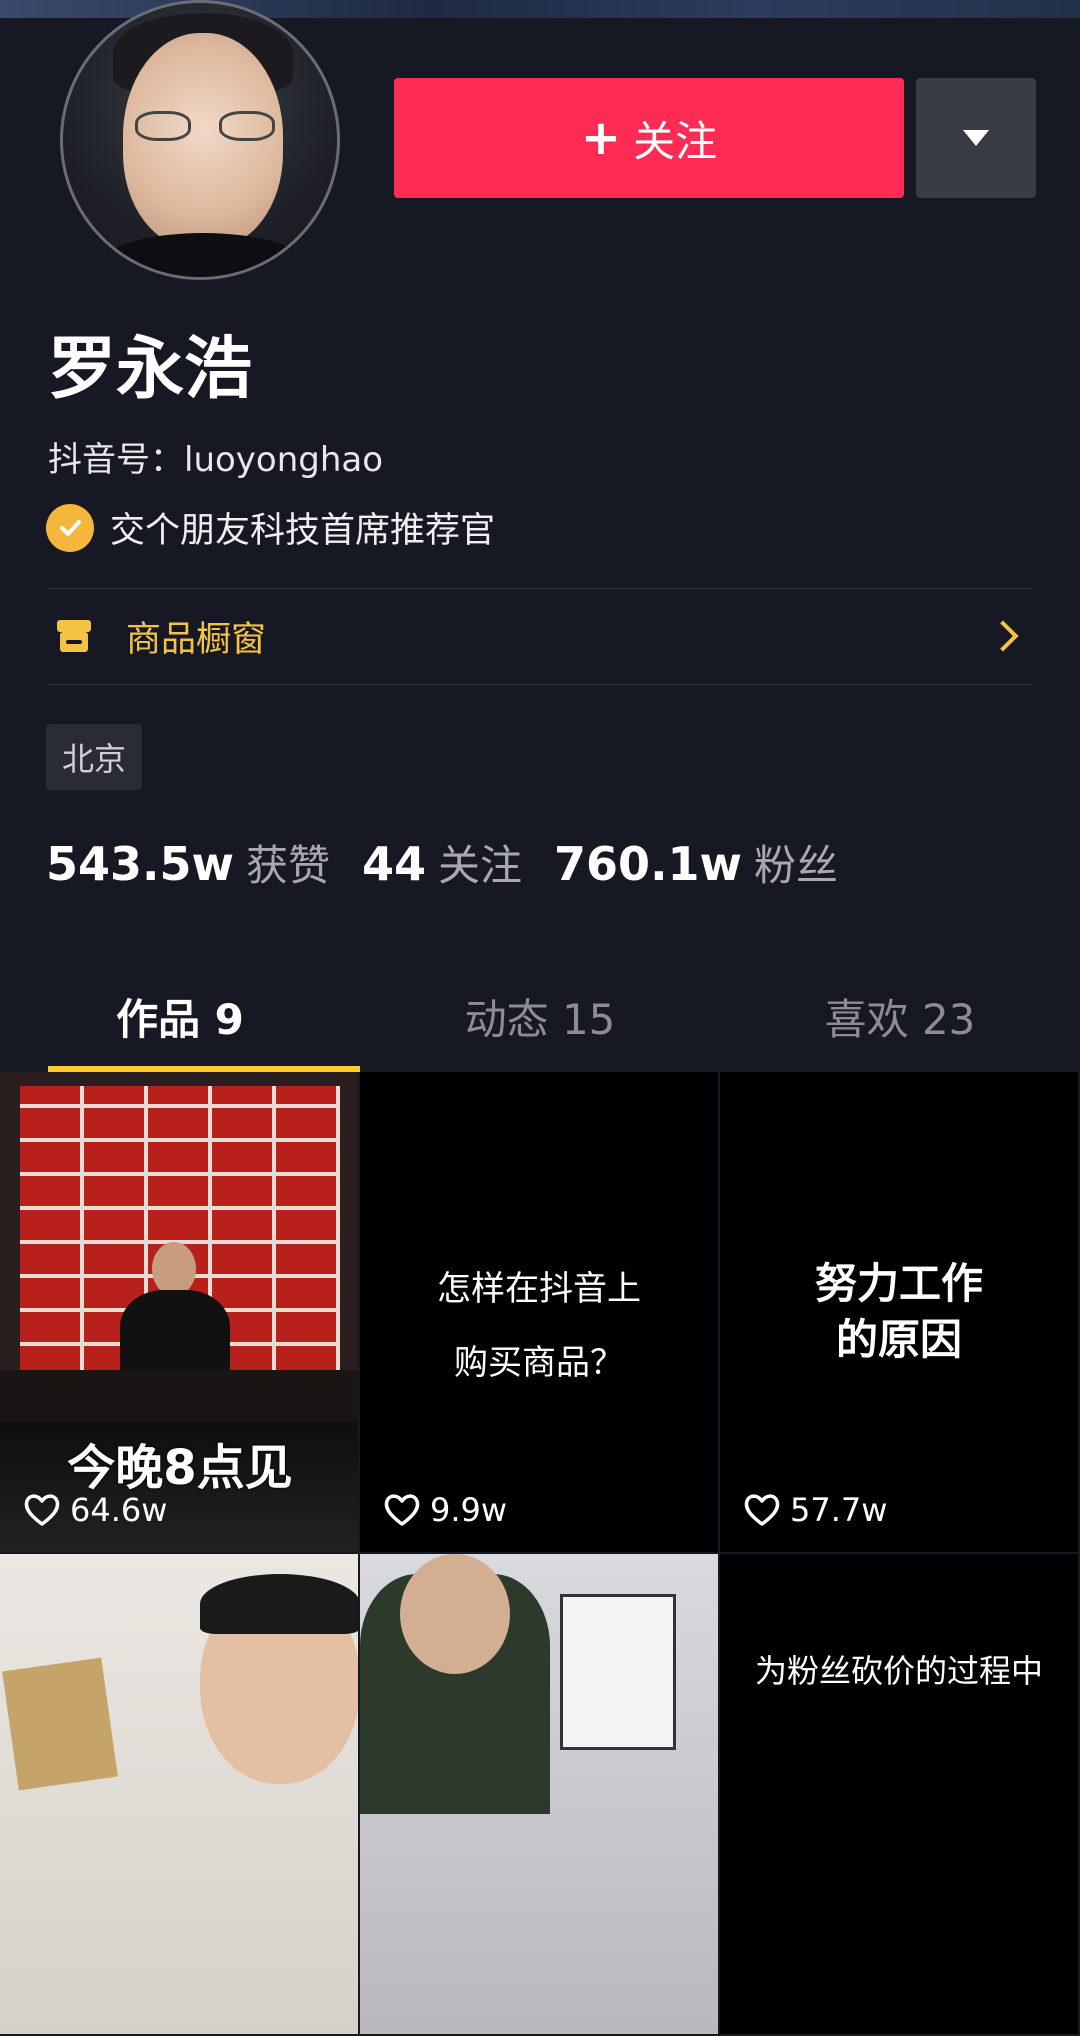 Image resolution: width=1080 pixels, height=2036 pixels. I want to click on verification-row: 交个朋友科技首席推荐官, so click(270, 527).